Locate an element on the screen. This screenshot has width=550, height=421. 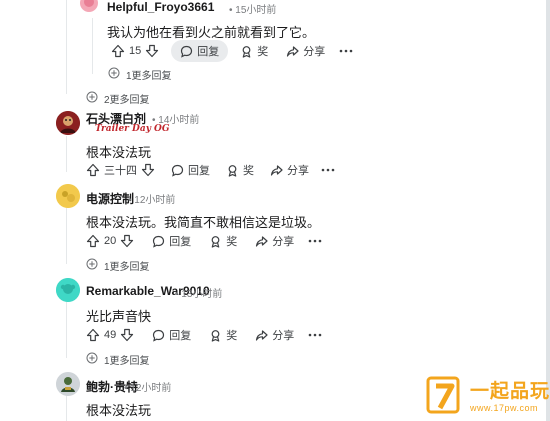
timestamp-text: 15小时前 is located at coordinates (256, 10).